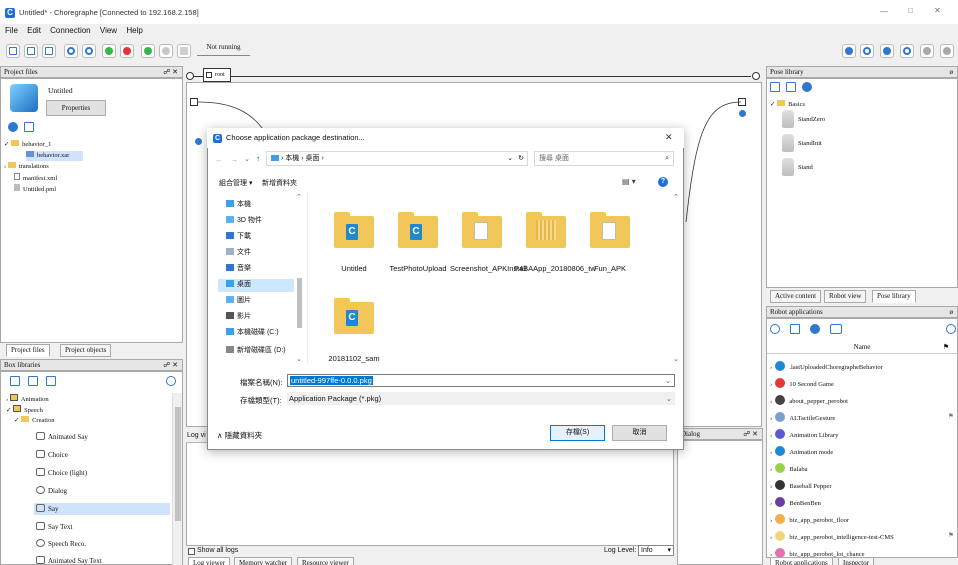  What do you see at coordinates (826, 367) in the screenshot?
I see `app-row: › .lastUploadedChoregrapheBehavior` at bounding box center [826, 367].